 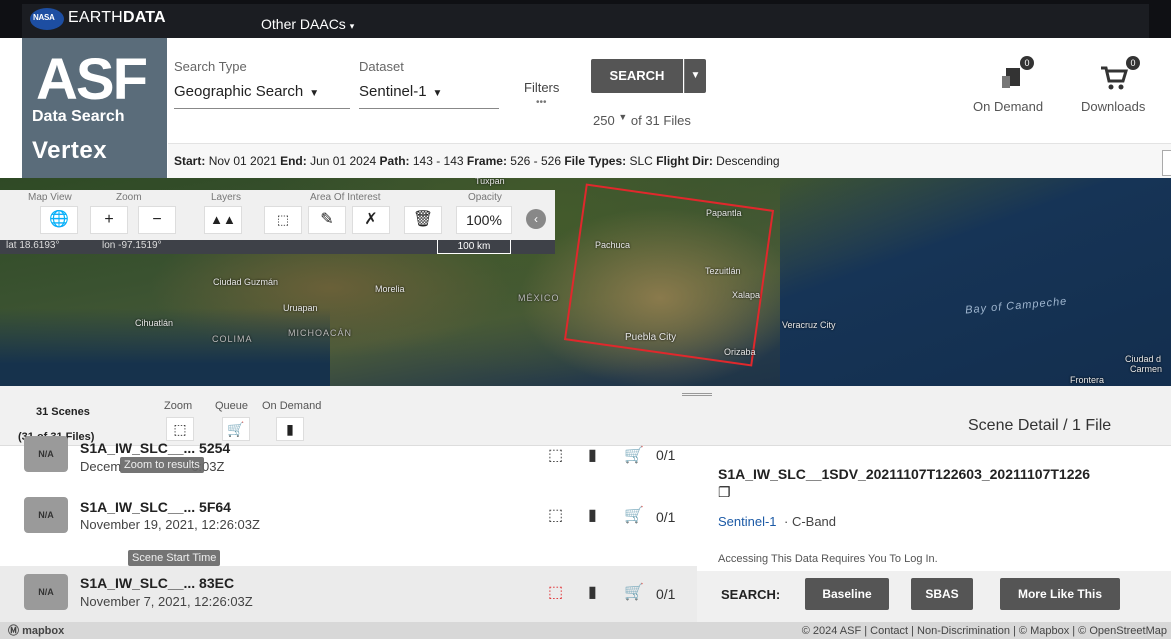 What do you see at coordinates (1113, 106) in the screenshot?
I see `downloads-label: Downloads` at bounding box center [1113, 106].